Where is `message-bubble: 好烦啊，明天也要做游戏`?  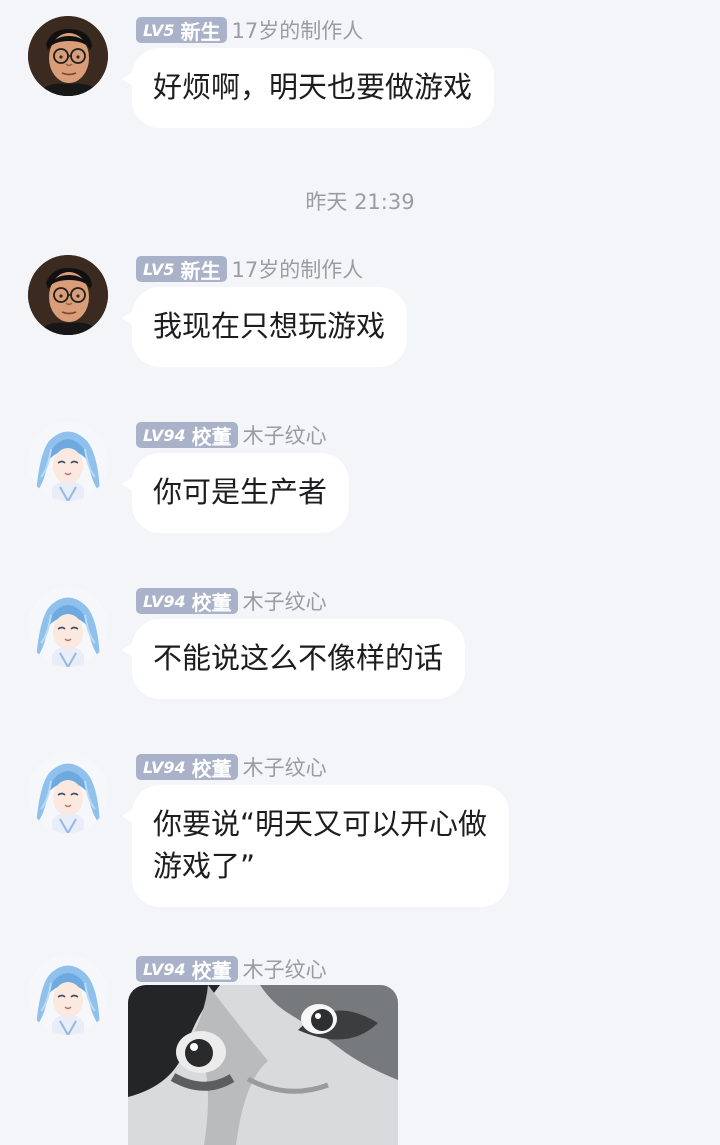
message-bubble: 好烦啊，明天也要做游戏 is located at coordinates (308, 88).